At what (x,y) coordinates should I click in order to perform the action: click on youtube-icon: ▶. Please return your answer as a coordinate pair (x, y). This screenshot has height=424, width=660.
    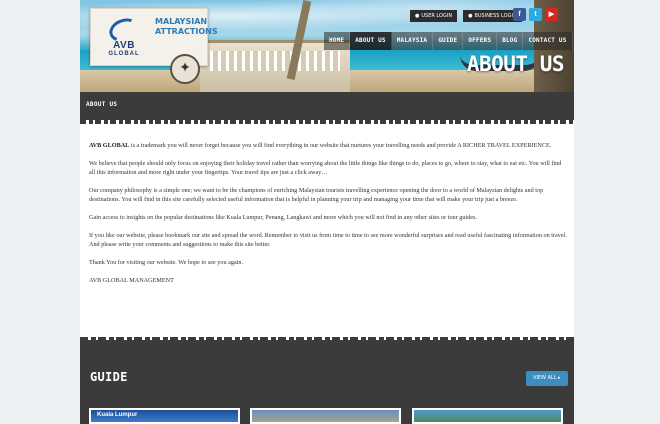
    Looking at the image, I should click on (551, 14).